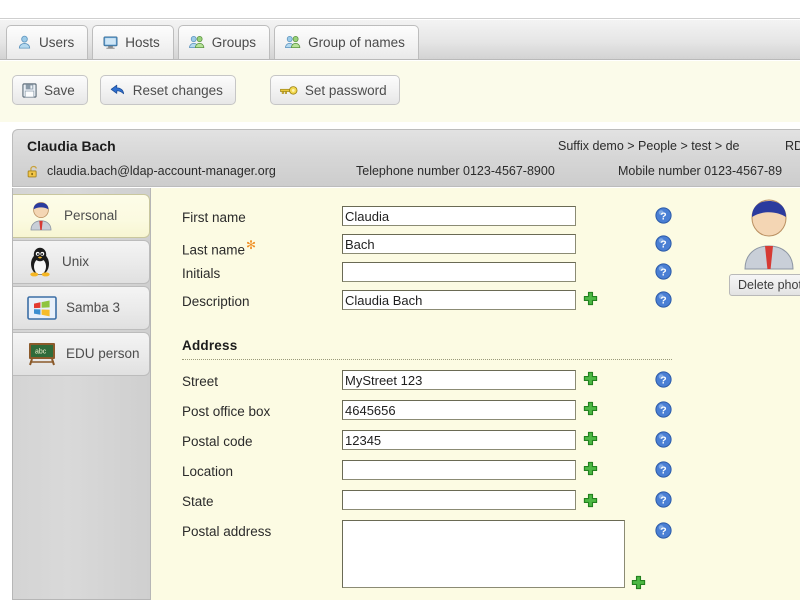  Describe the element at coordinates (400, 9) in the screenshot. I see `window-top-strip` at that location.